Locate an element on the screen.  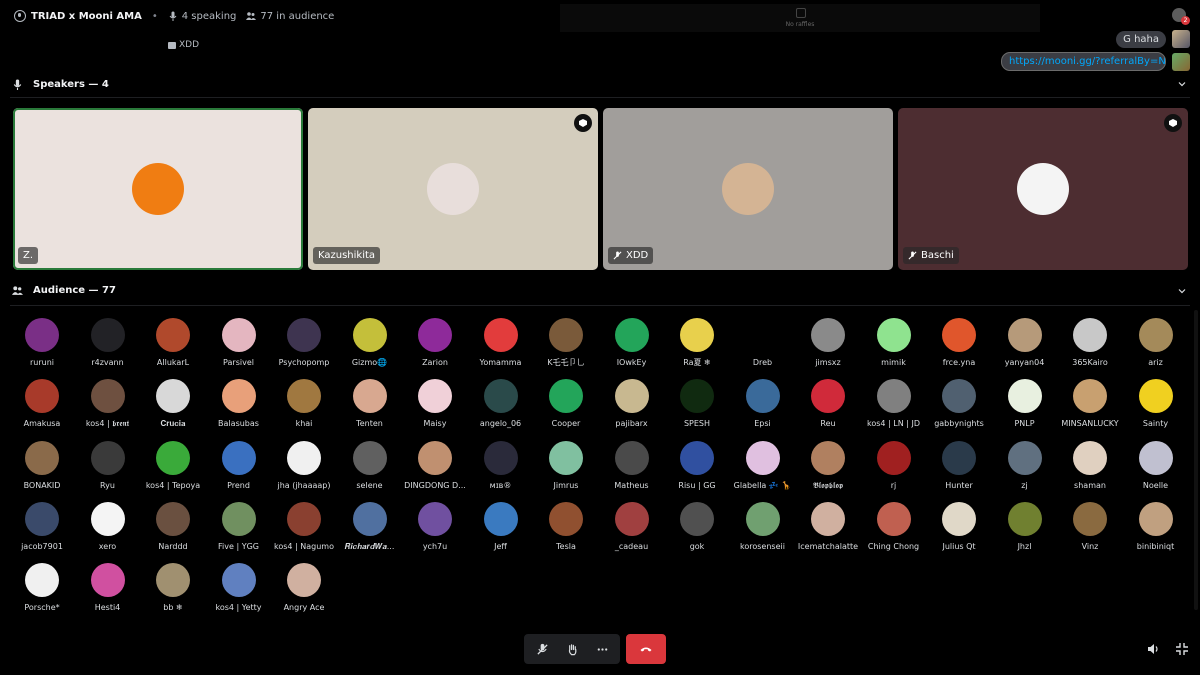
audience-member: Ryu is located at coordinates (108, 465).